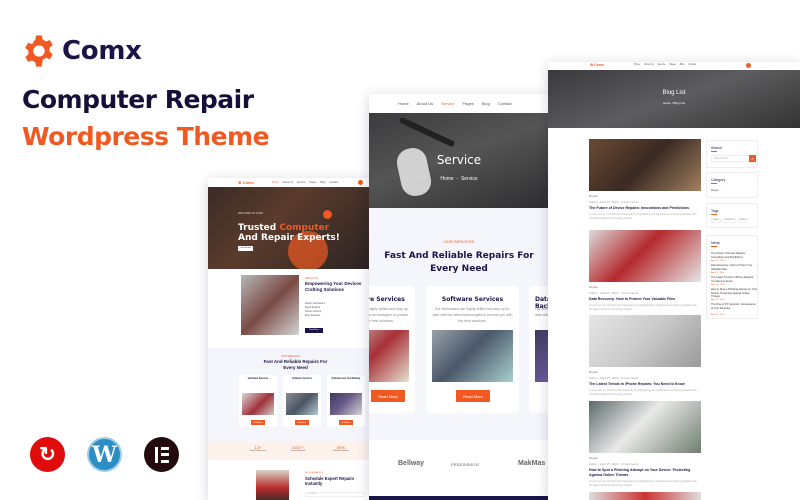  I want to click on breadcrumb-home: Home, so click(446, 179).